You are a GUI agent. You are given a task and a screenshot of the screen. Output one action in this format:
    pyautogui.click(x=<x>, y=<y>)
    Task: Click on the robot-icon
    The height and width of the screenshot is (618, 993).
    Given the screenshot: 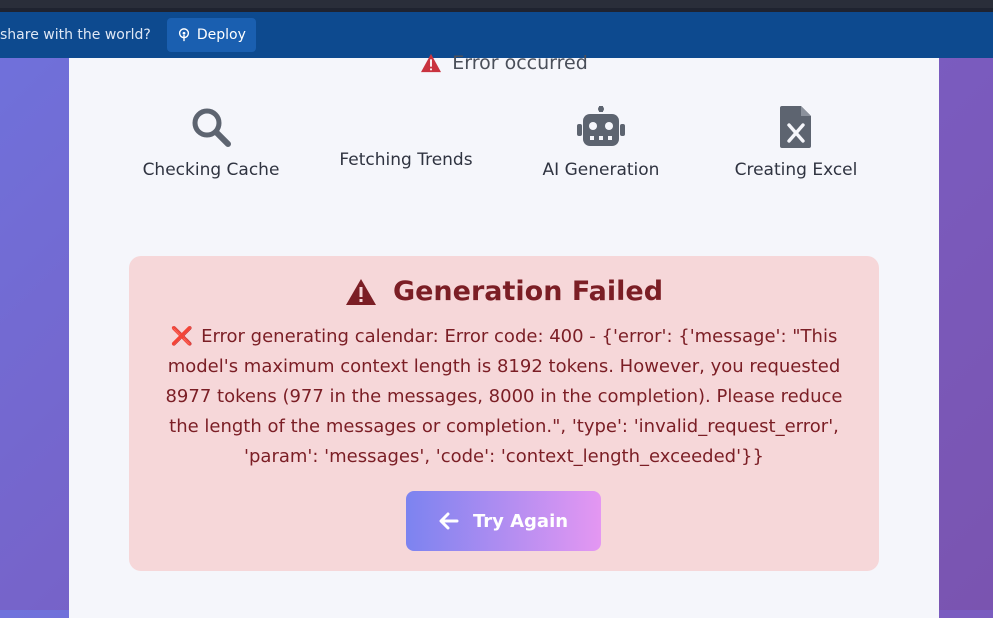 What is the action you would take?
    pyautogui.click(x=601, y=126)
    